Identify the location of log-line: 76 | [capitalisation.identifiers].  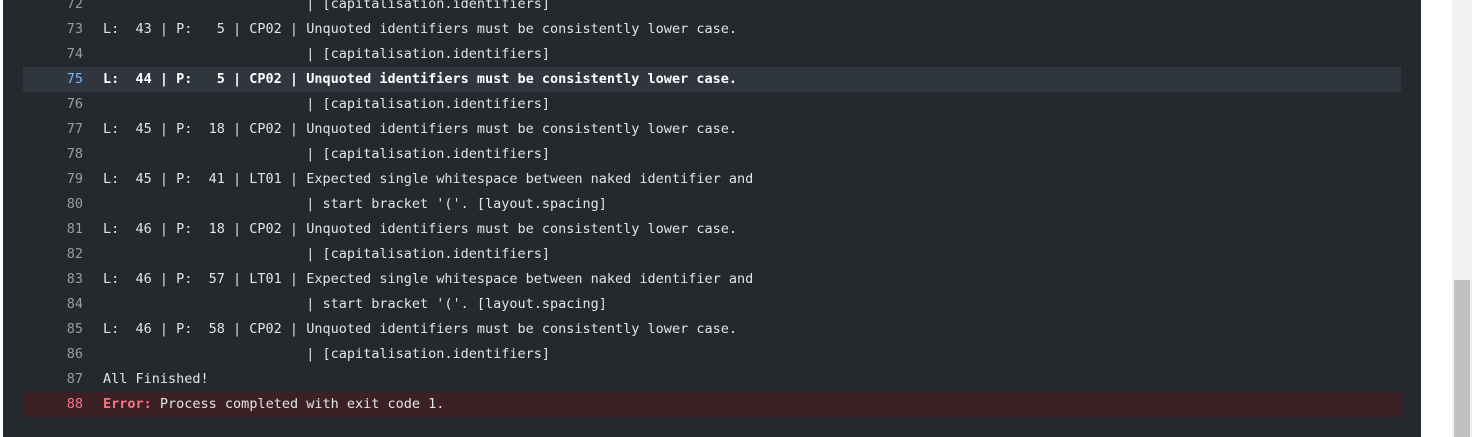
(712, 104).